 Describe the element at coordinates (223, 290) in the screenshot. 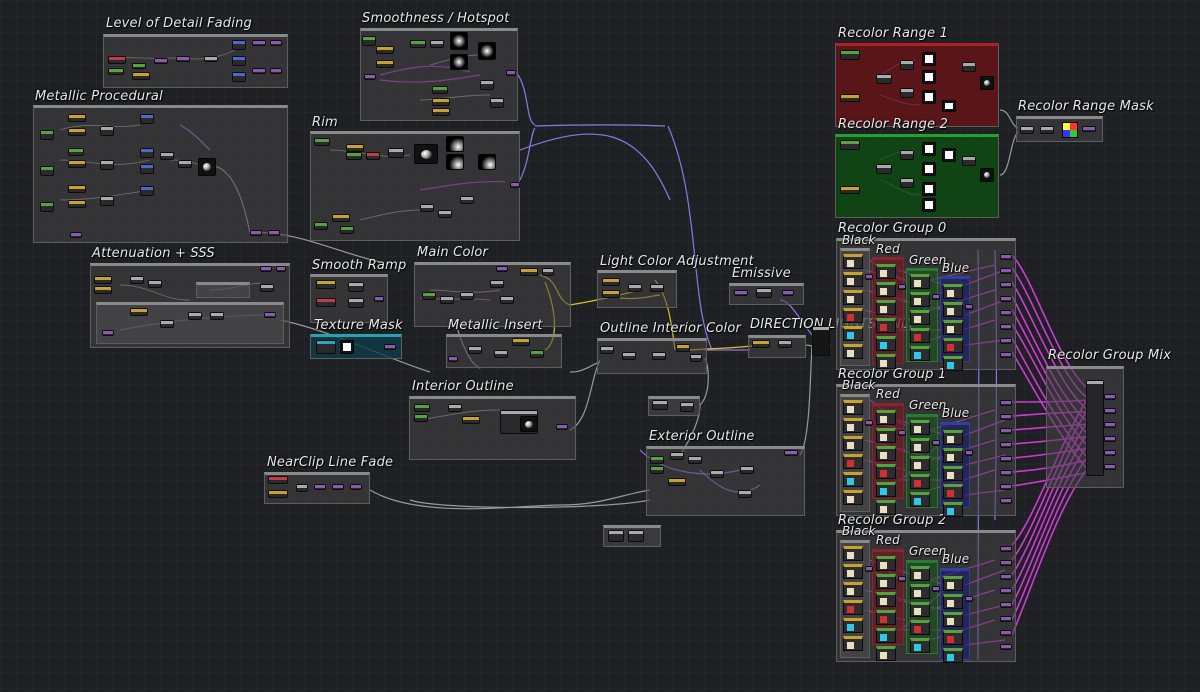

I see `group-attenuation-sss-inner-top` at that location.